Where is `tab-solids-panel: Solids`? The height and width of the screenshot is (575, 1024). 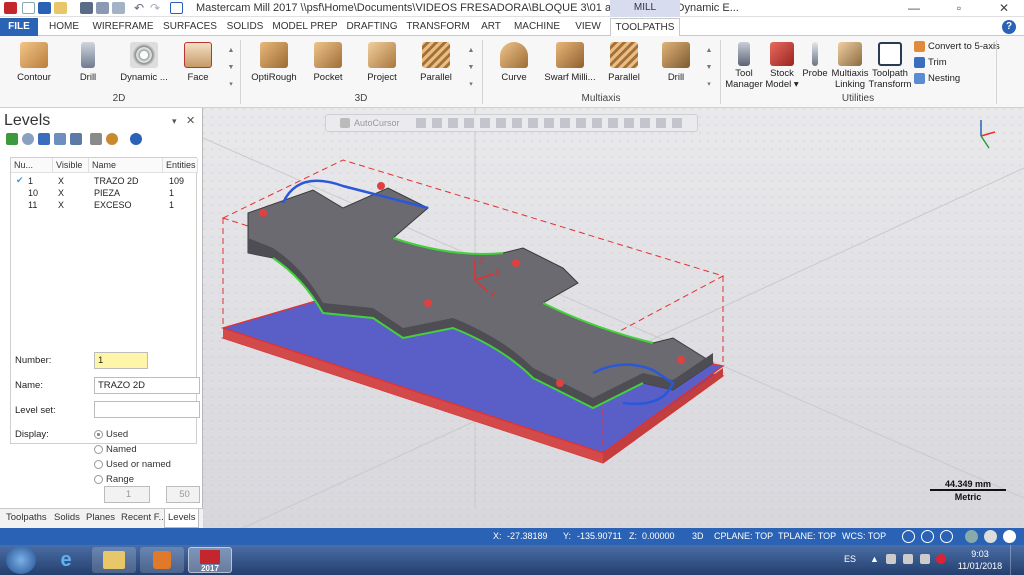 tab-solids-panel: Solids is located at coordinates (67, 517).